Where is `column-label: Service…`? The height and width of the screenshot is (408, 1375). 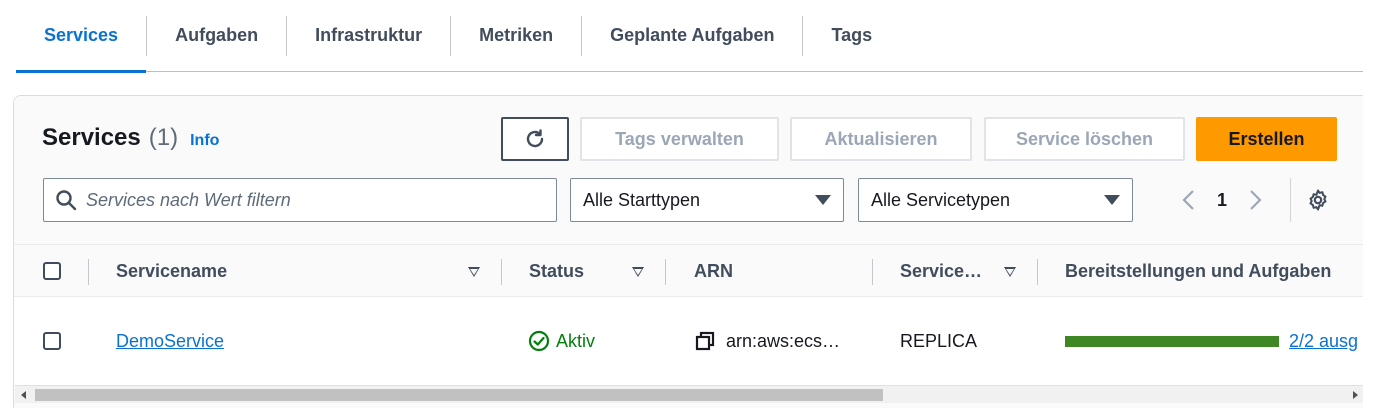
column-label: Service… is located at coordinates (941, 271).